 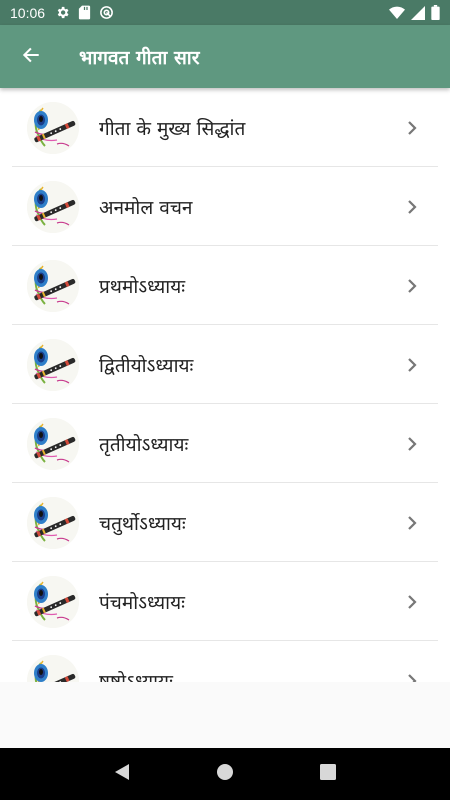 I want to click on arrow-back-icon, so click(x=31, y=57).